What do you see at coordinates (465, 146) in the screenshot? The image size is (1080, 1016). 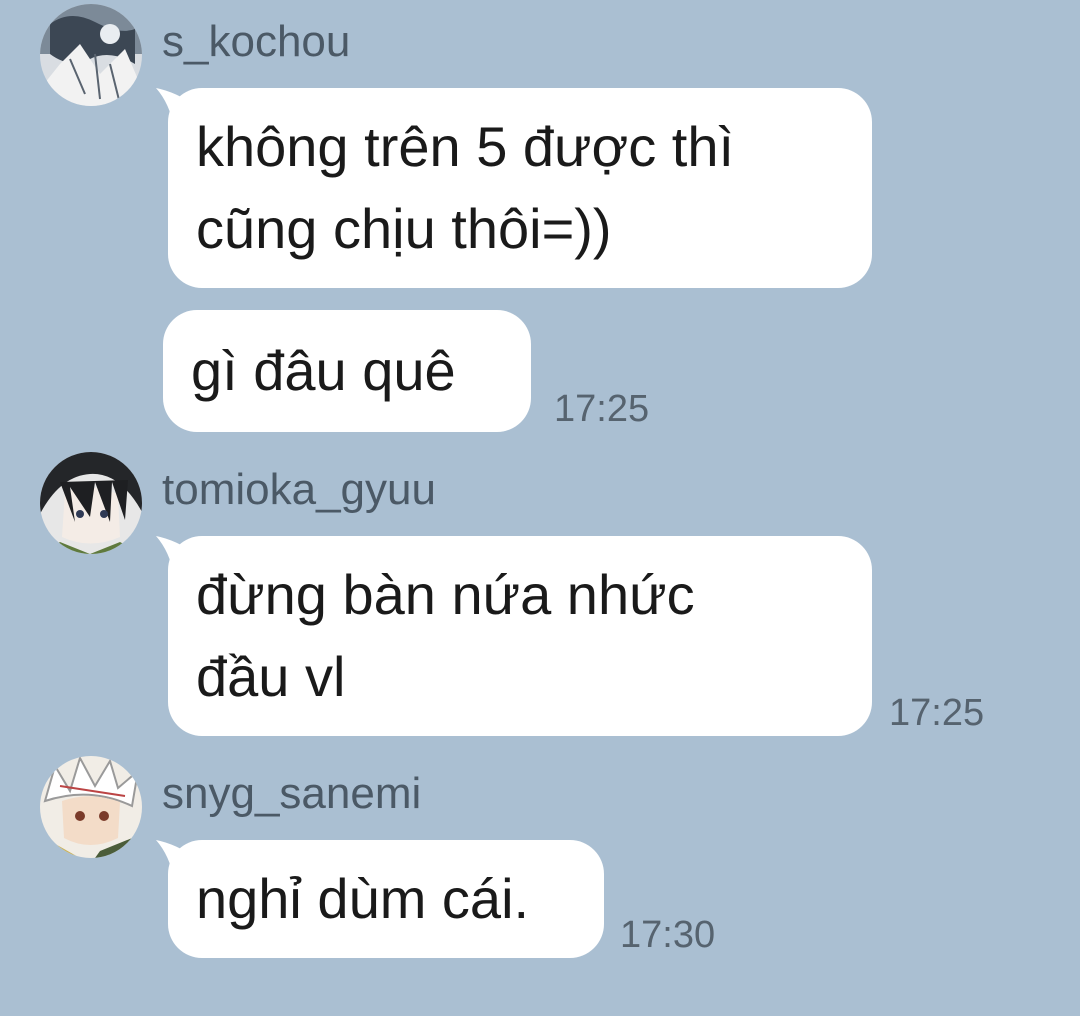 I see `message-text-line: không trên 5 được thì` at bounding box center [465, 146].